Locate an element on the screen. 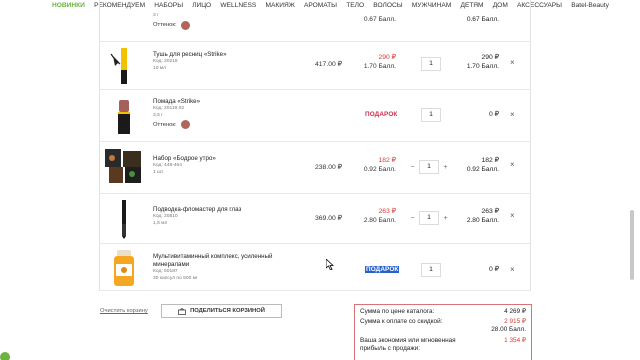  total-points: 0.67 Балл. is located at coordinates (482, 19).